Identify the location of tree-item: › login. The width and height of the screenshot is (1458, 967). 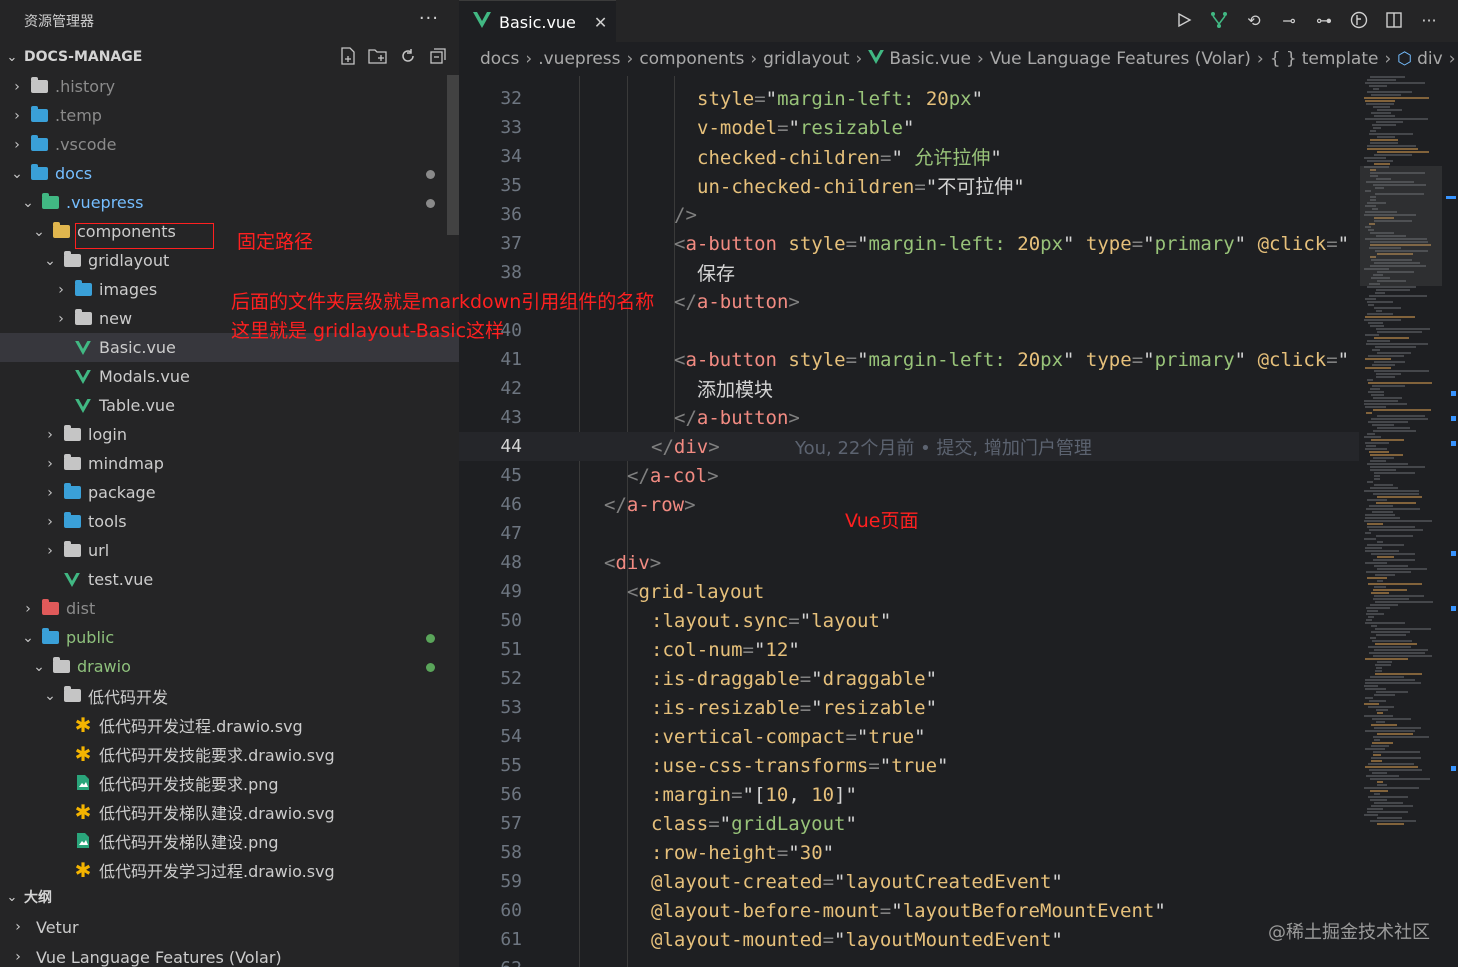
(229, 434).